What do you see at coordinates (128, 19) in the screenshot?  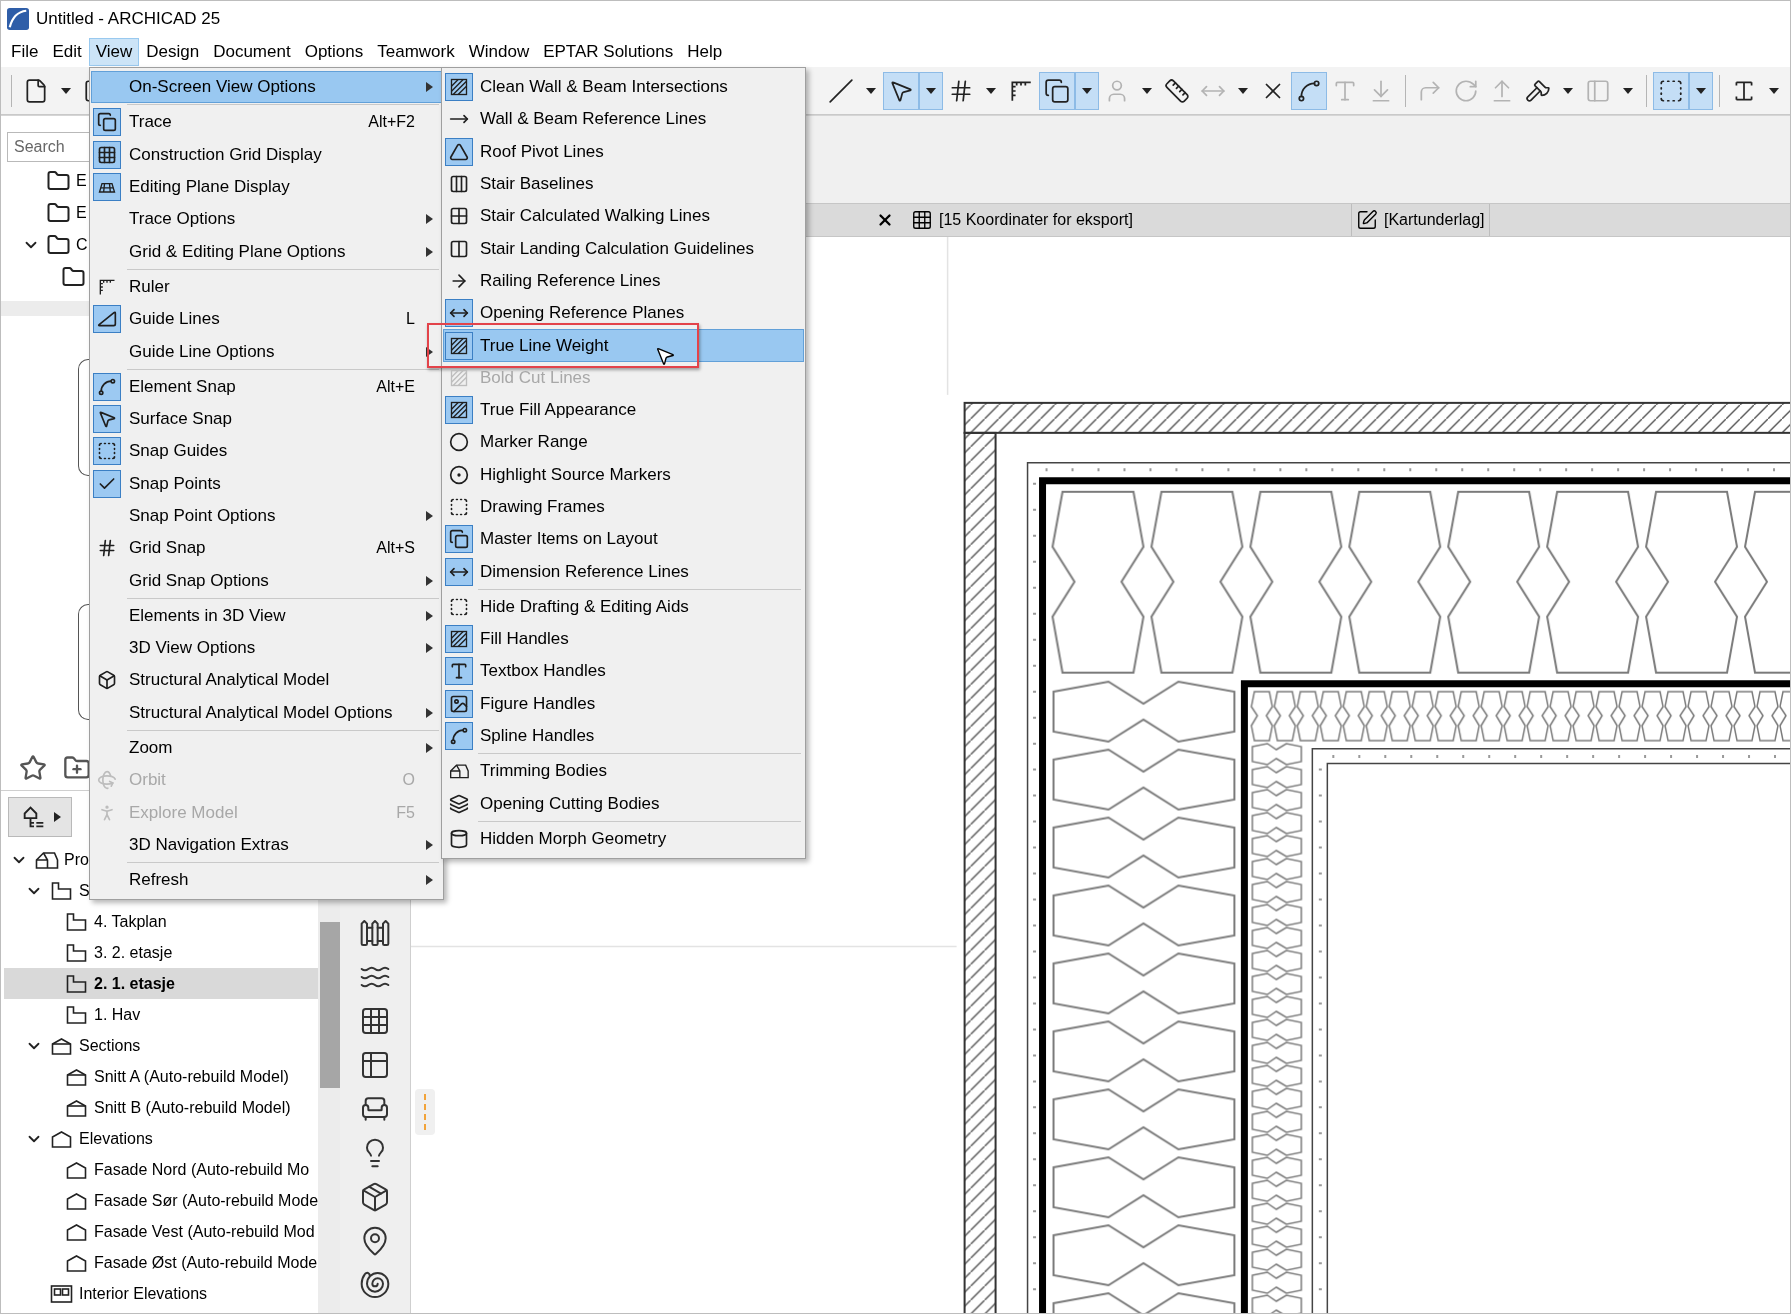 I see `window-title: Untitled - ARCHICAD 25` at bounding box center [128, 19].